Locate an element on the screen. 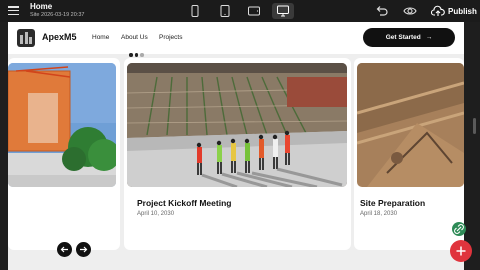 The image size is (480, 270). desktop-icon is located at coordinates (283, 11).